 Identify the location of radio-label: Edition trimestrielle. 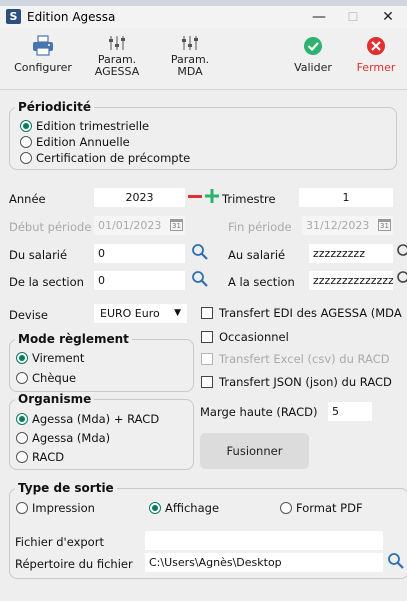
(93, 126).